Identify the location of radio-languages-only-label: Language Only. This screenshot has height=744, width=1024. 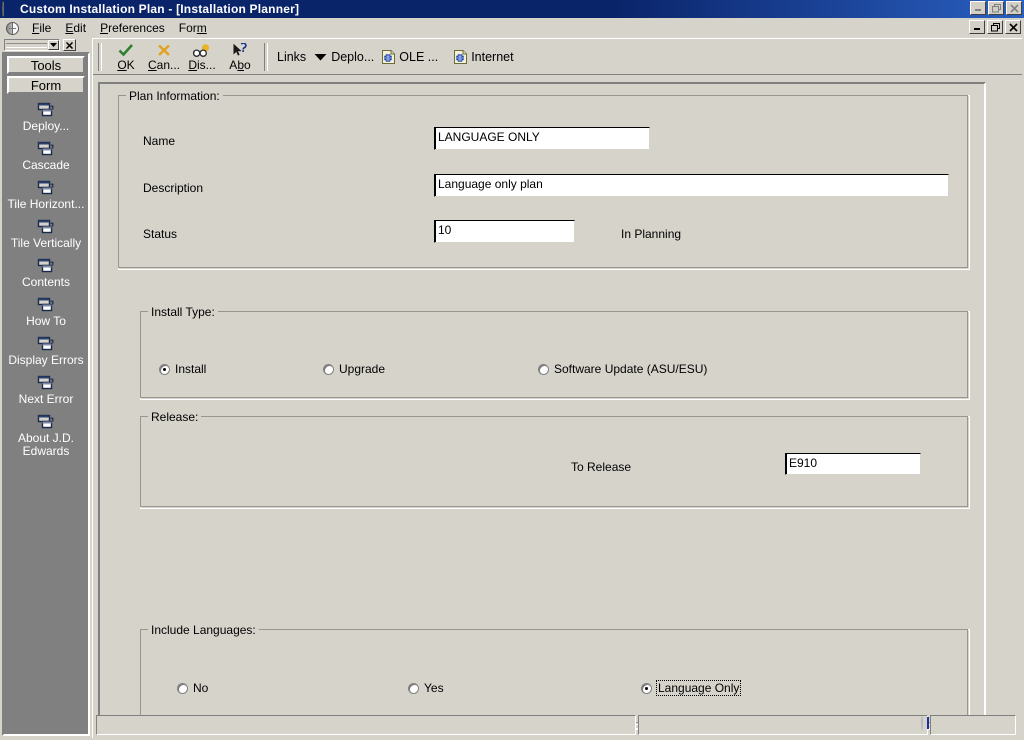
(698, 688).